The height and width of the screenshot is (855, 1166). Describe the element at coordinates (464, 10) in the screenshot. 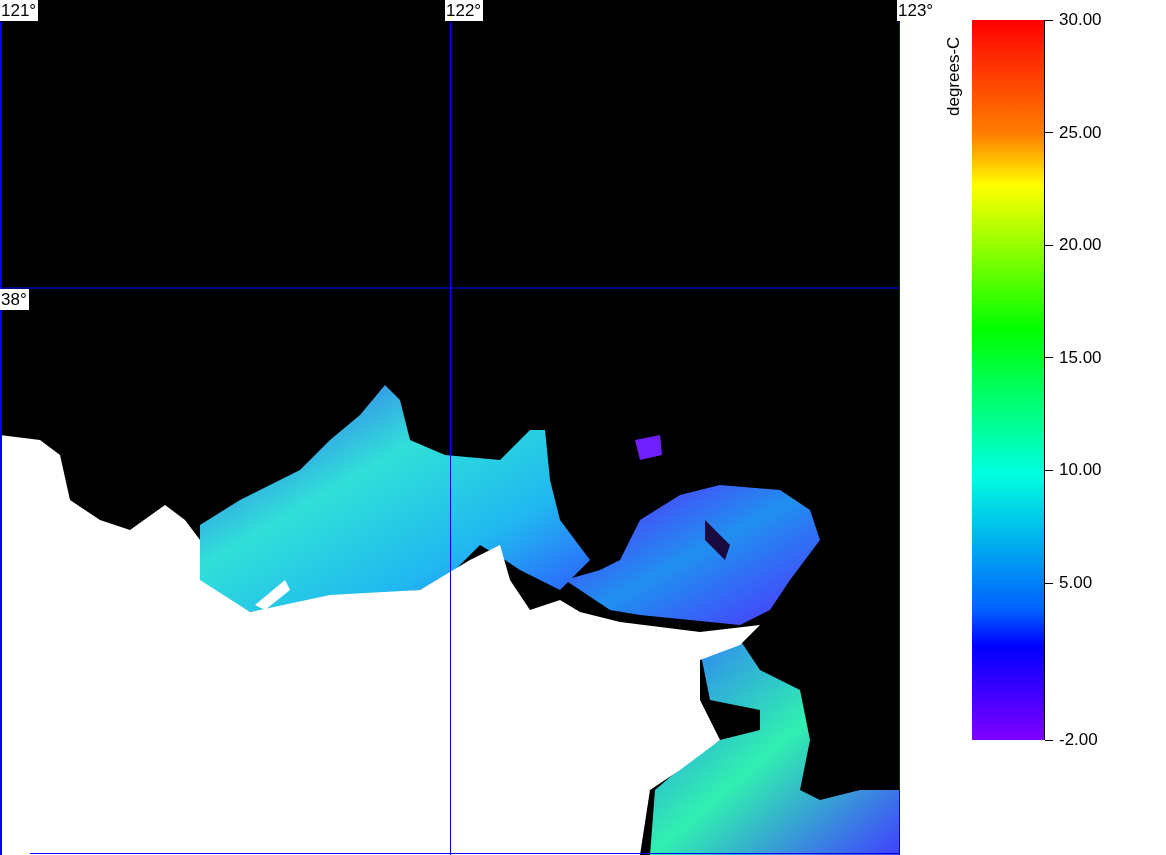

I see `longitude-label: 122°` at that location.